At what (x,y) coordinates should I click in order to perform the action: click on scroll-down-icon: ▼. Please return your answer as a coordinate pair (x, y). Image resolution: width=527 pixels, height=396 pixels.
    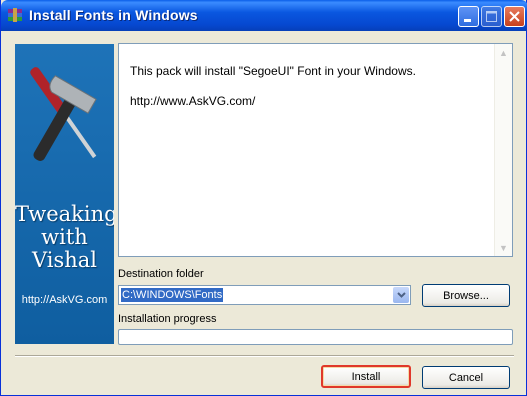
    Looking at the image, I should click on (503, 247).